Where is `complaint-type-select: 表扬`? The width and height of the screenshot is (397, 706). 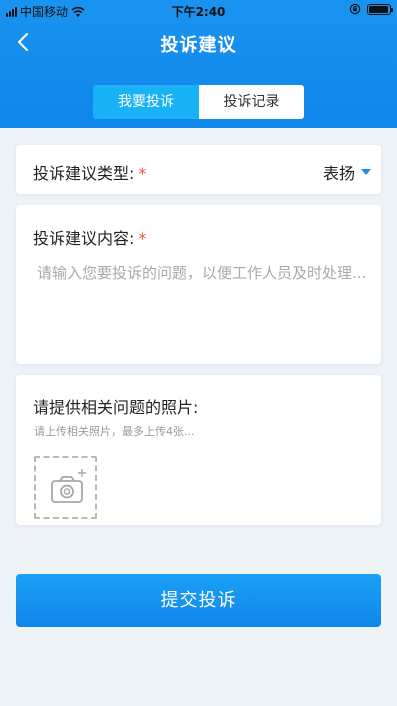 complaint-type-select: 表扬 is located at coordinates (347, 172).